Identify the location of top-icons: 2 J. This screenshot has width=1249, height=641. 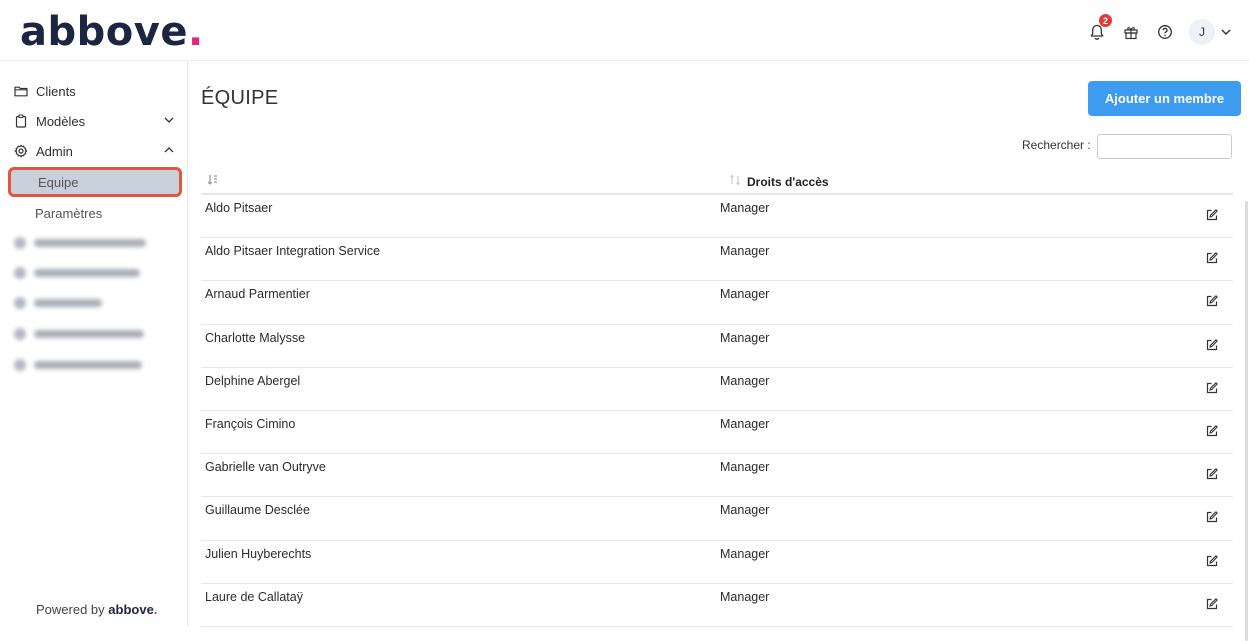
(1160, 30).